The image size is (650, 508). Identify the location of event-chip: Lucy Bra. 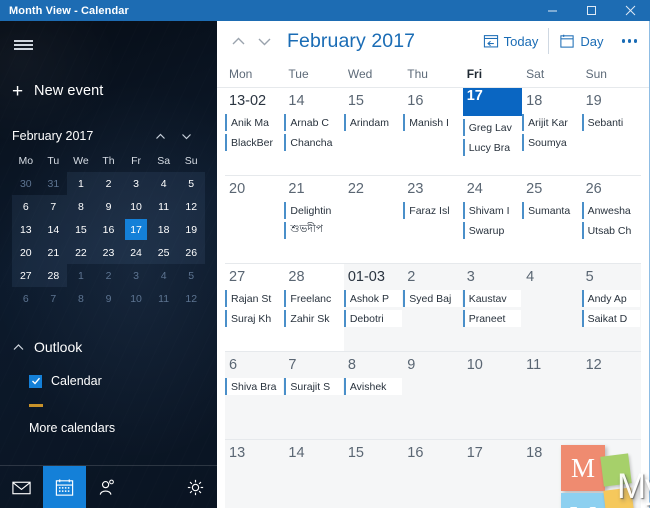
(492, 147).